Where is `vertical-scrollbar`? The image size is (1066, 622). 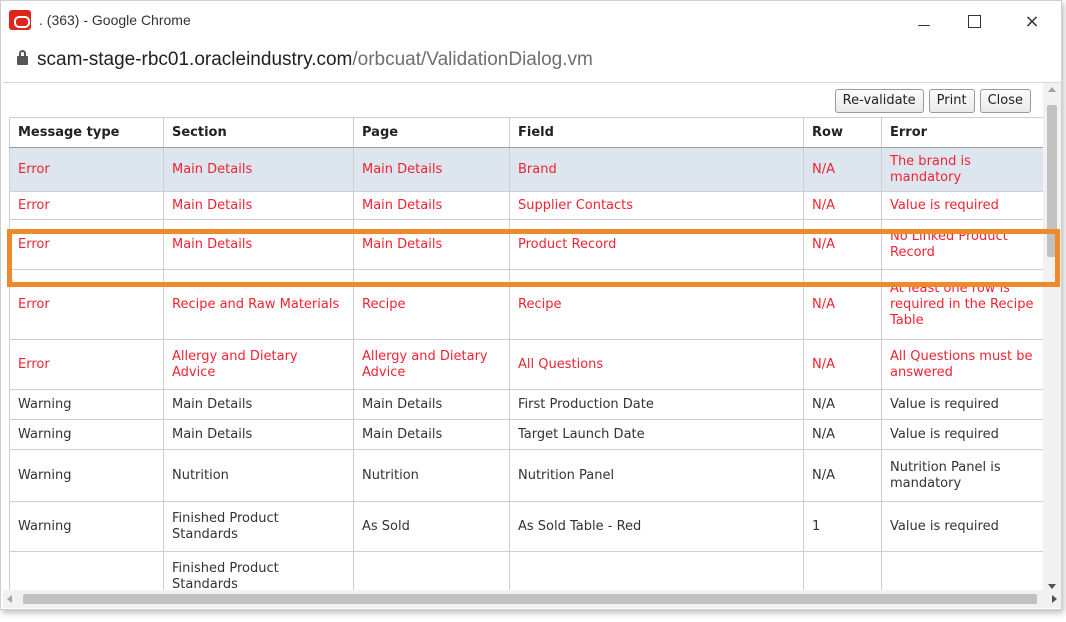
vertical-scrollbar is located at coordinates (1052, 337).